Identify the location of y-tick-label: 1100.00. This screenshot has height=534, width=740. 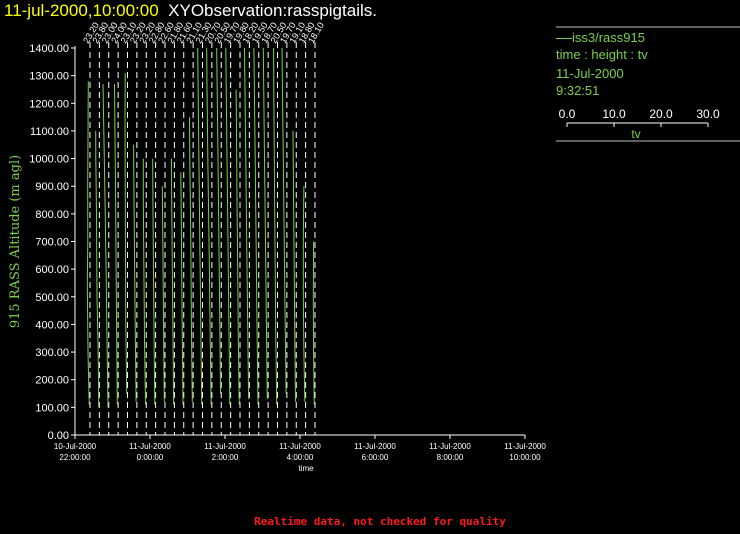
(49, 132).